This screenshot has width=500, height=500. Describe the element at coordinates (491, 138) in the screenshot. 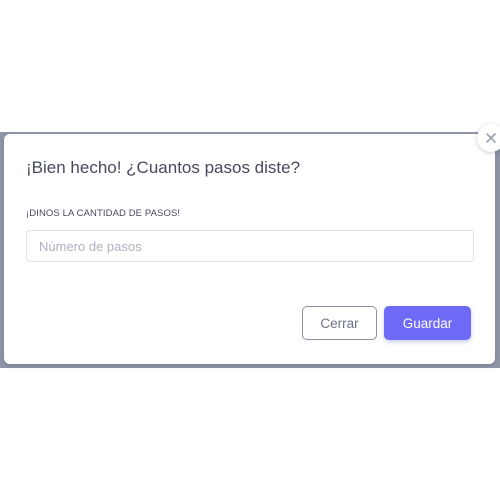

I see `close-icon` at that location.